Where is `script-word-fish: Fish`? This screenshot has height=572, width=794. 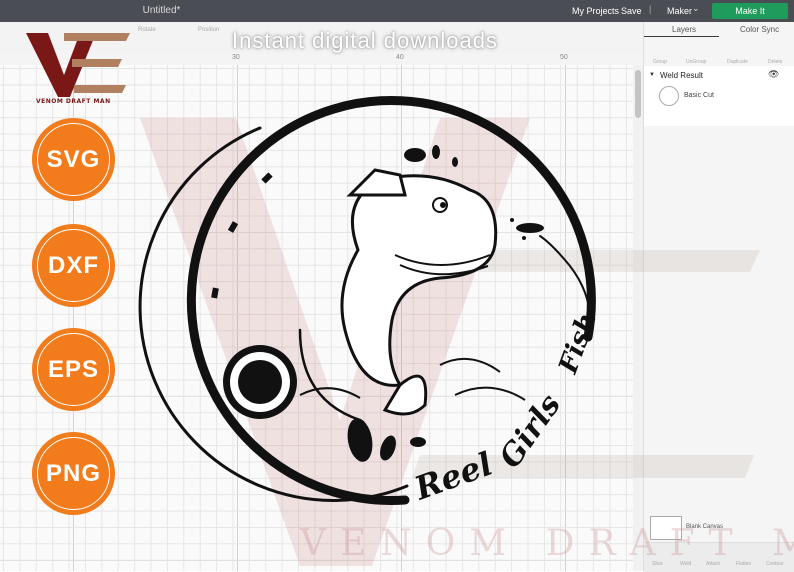
script-word-fish: Fish is located at coordinates (578, 343).